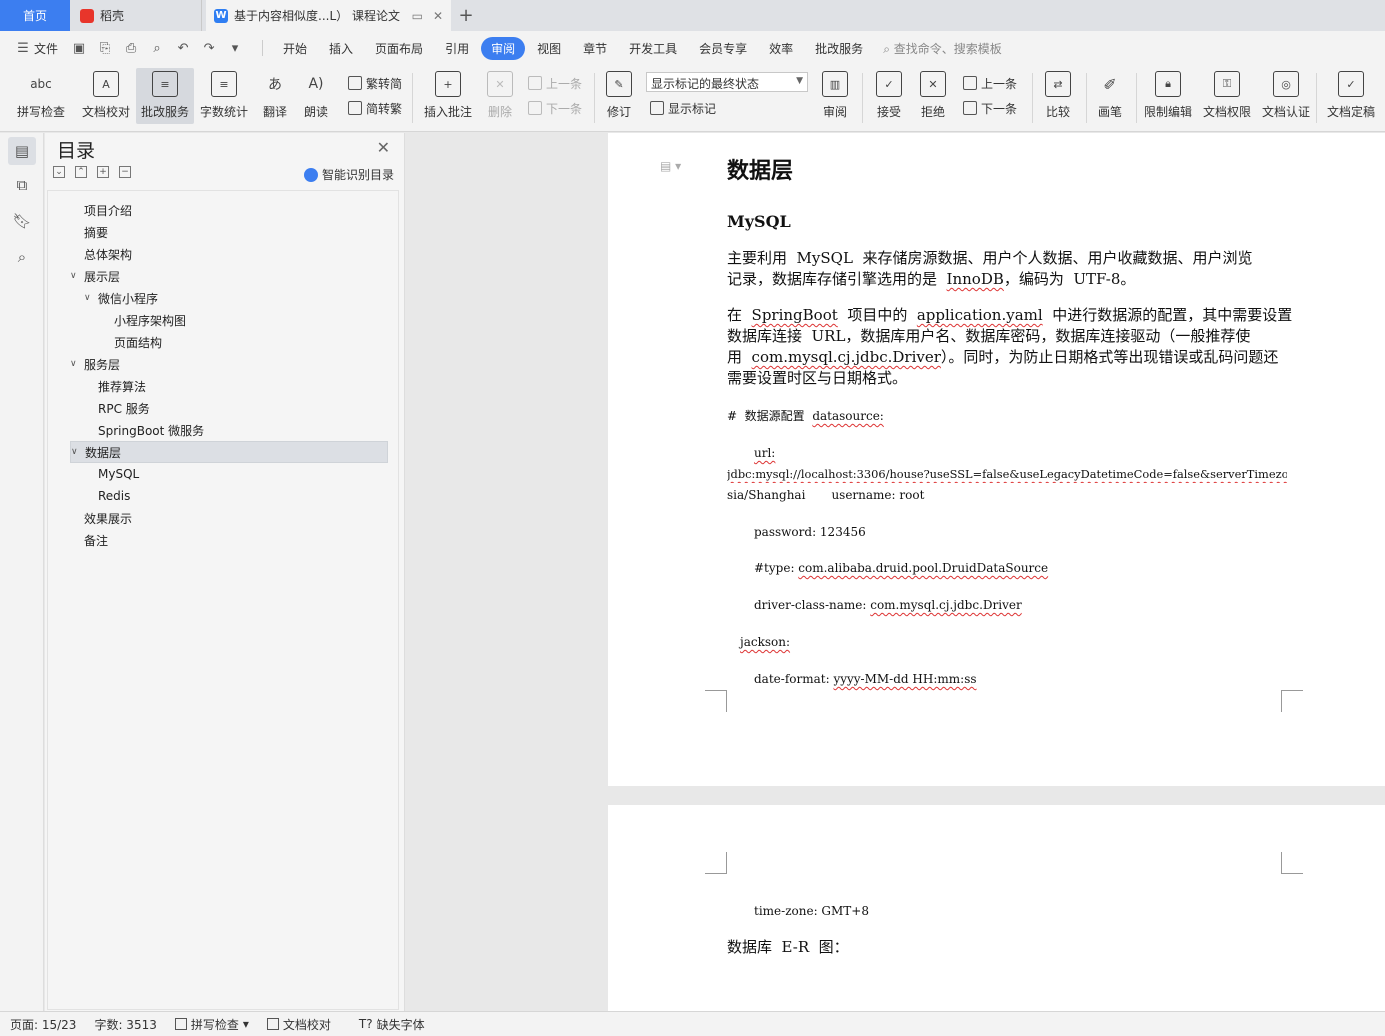 Image resolution: width=1385 pixels, height=1036 pixels. What do you see at coordinates (781, 48) in the screenshot?
I see `menu-efficiency: 效率` at bounding box center [781, 48].